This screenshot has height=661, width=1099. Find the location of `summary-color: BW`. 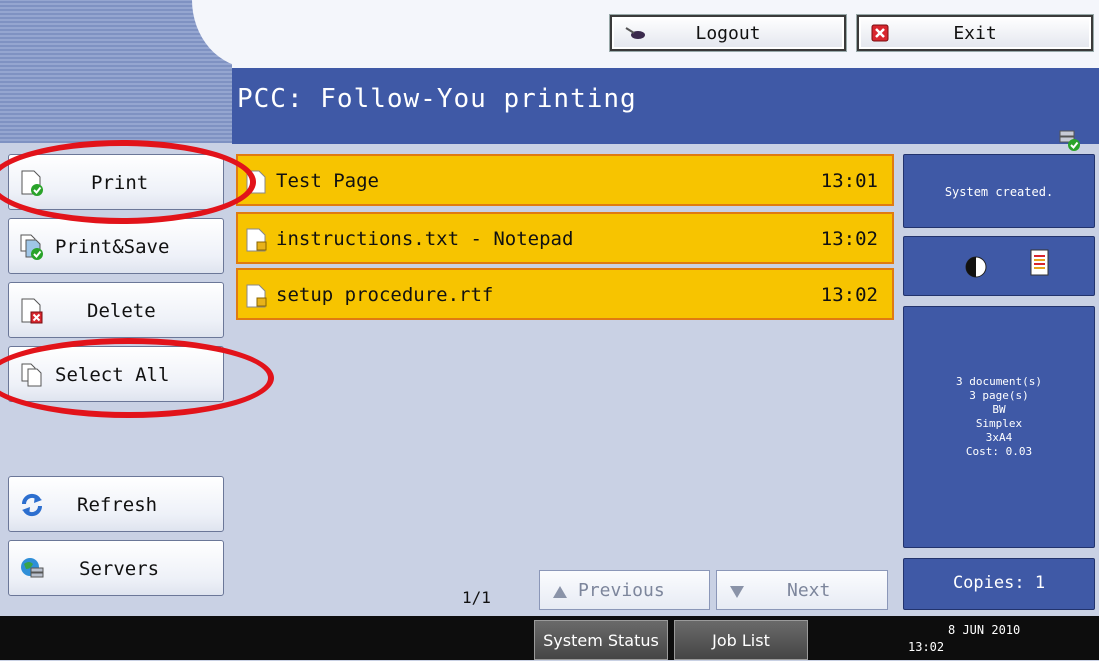

summary-color: BW is located at coordinates (999, 409).